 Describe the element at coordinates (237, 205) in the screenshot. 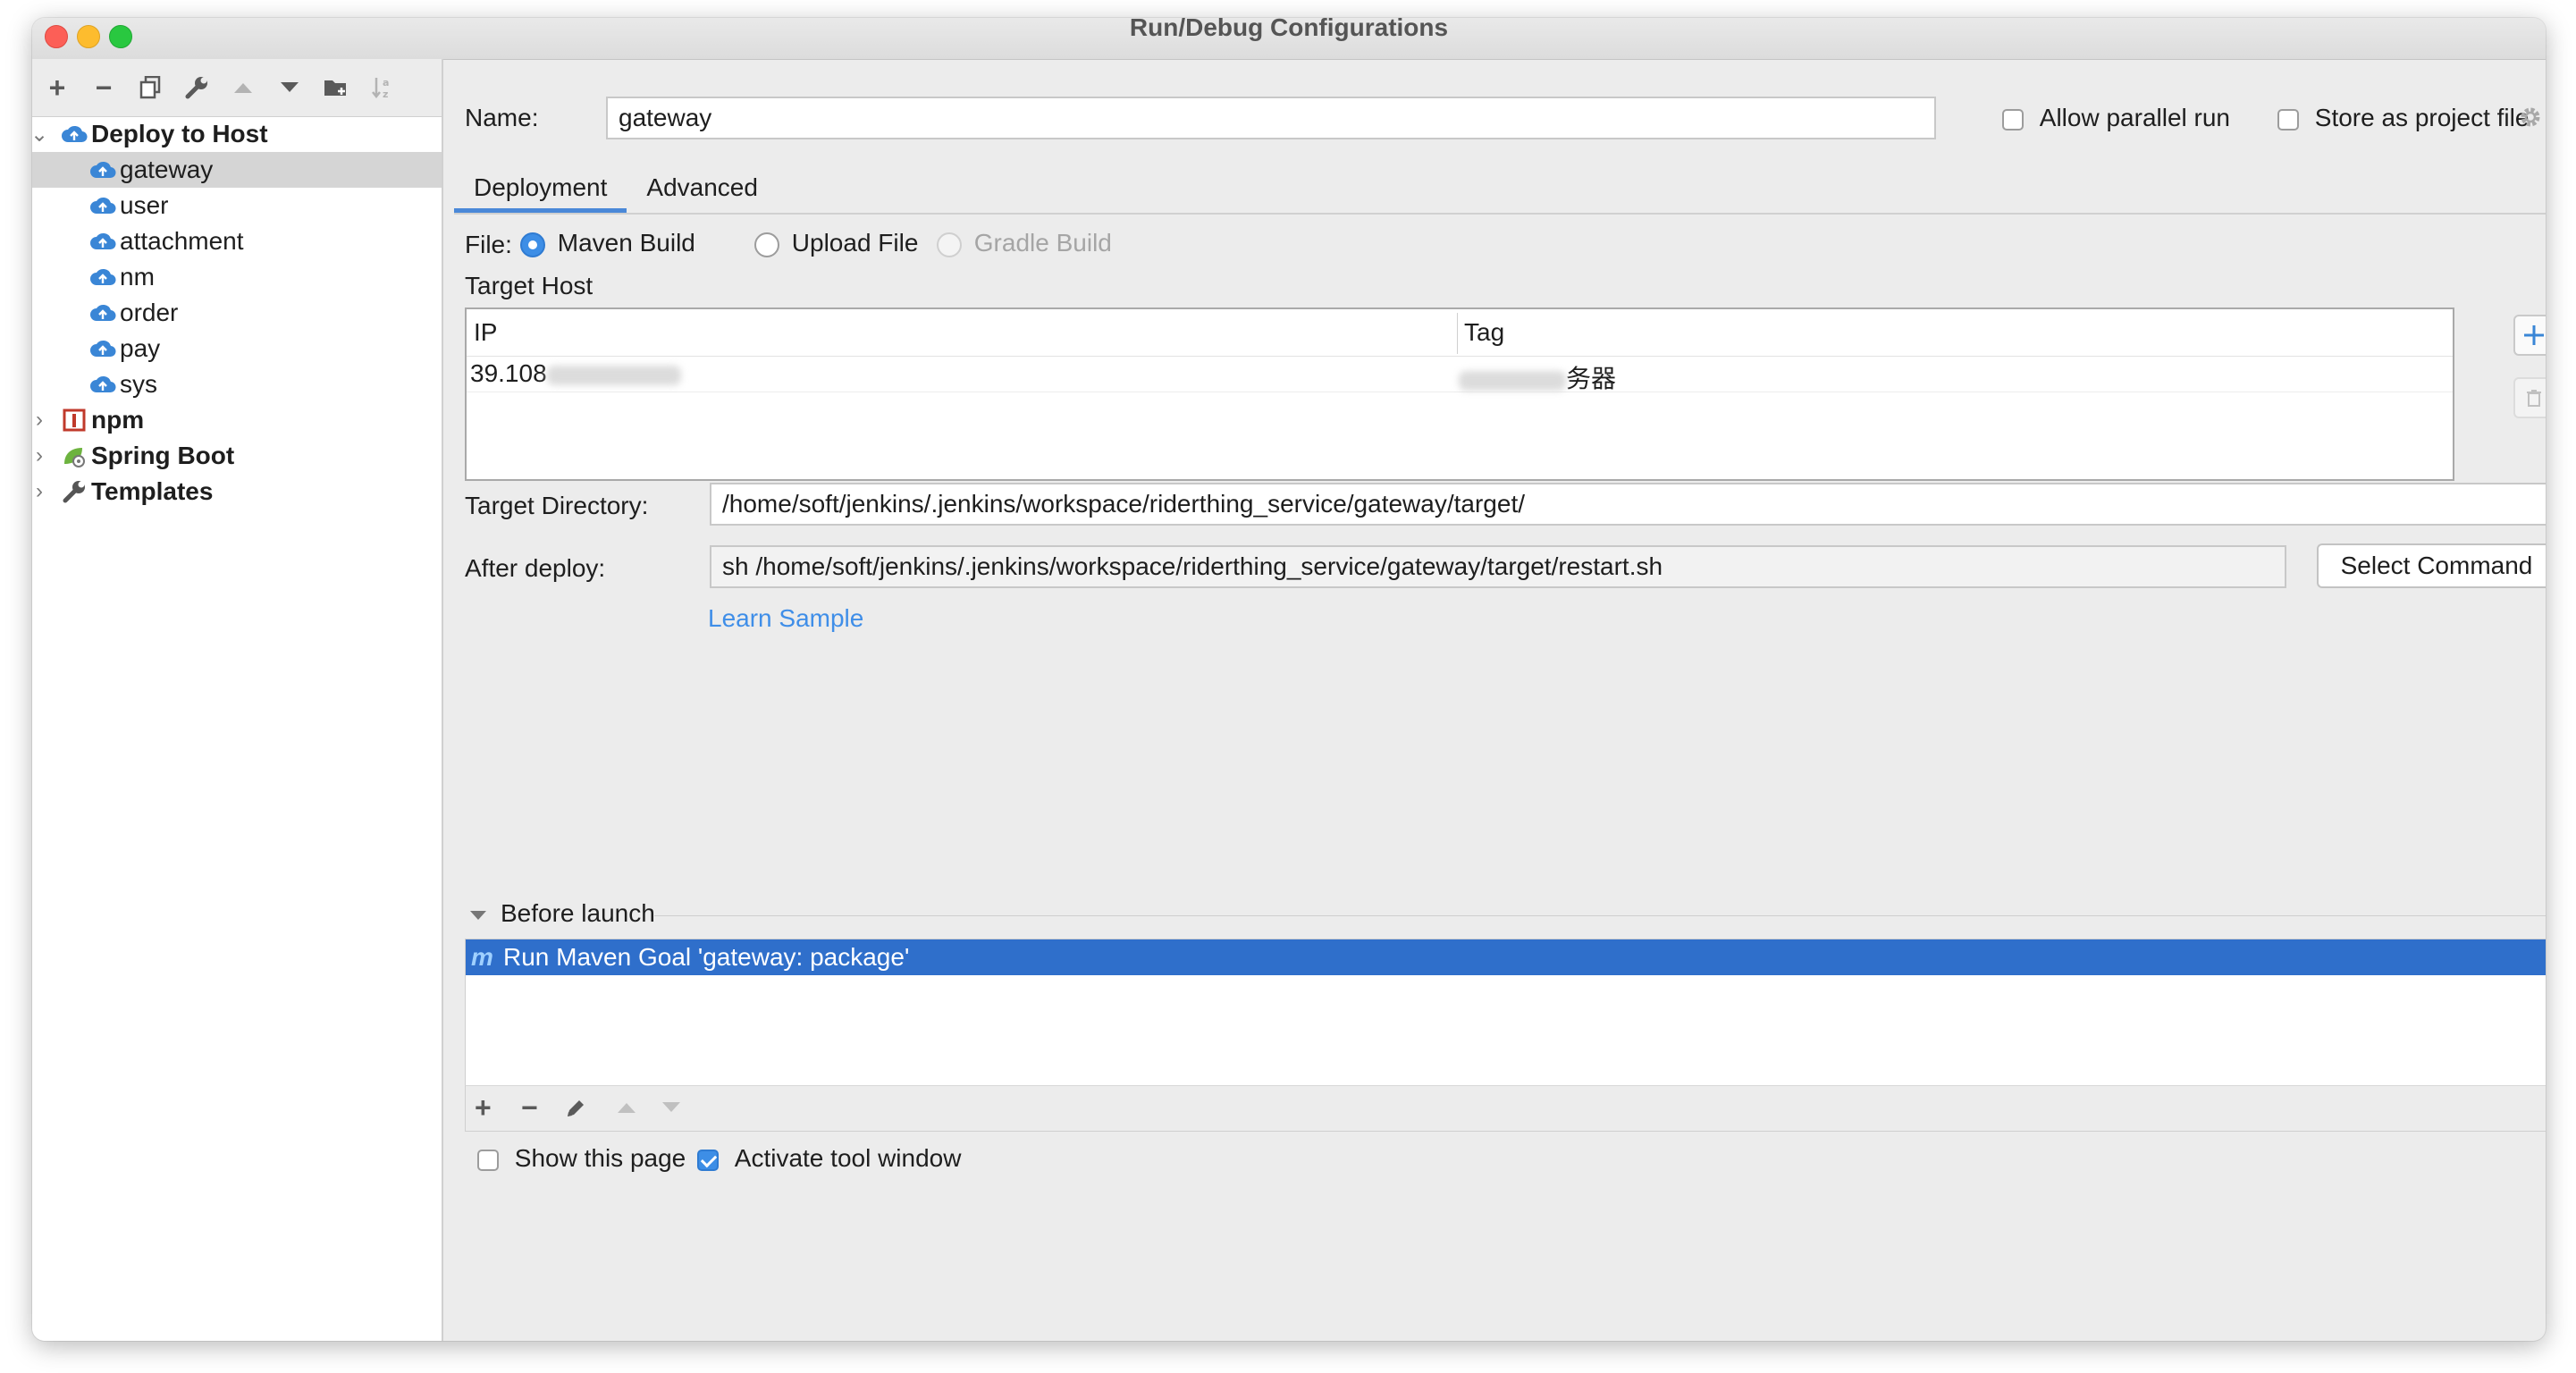

I see `tree-item-user: user` at that location.